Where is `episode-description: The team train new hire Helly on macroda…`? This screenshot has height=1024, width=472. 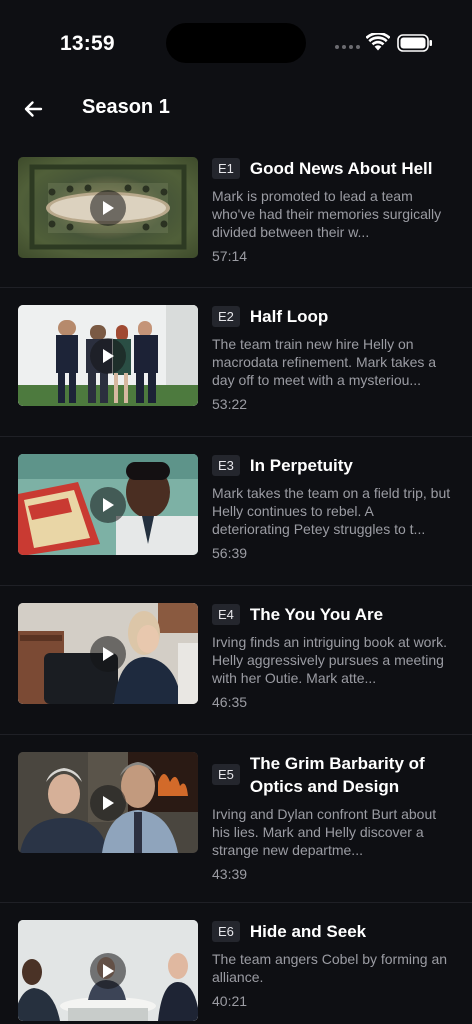
episode-description: The team train new hire Helly on macroda… is located at coordinates (324, 362).